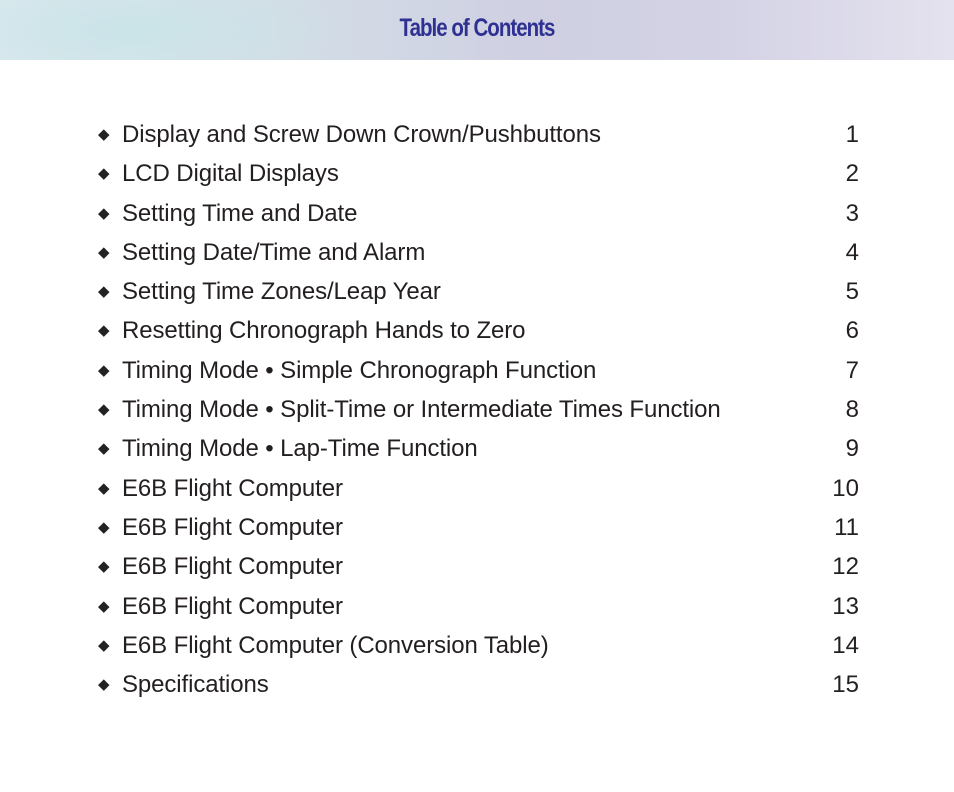 The image size is (954, 792). What do you see at coordinates (478, 529) in the screenshot?
I see `toc-entry: ◆ E6B Flight Computer 11` at bounding box center [478, 529].